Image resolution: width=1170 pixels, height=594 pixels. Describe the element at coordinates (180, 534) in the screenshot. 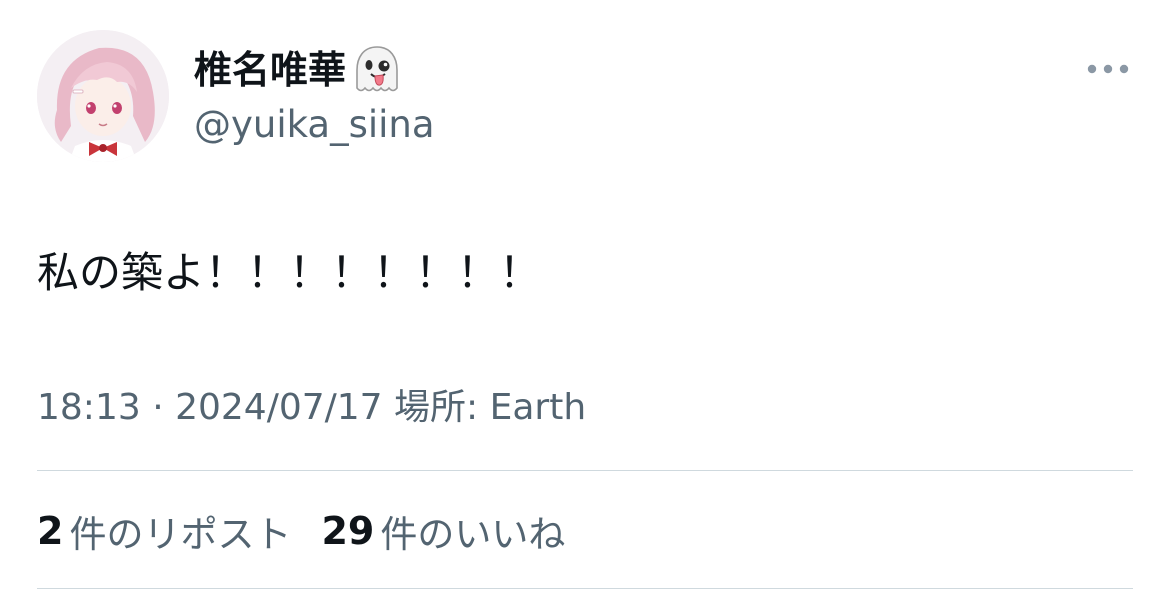

I see `reposts-label: 件のリポスト` at that location.